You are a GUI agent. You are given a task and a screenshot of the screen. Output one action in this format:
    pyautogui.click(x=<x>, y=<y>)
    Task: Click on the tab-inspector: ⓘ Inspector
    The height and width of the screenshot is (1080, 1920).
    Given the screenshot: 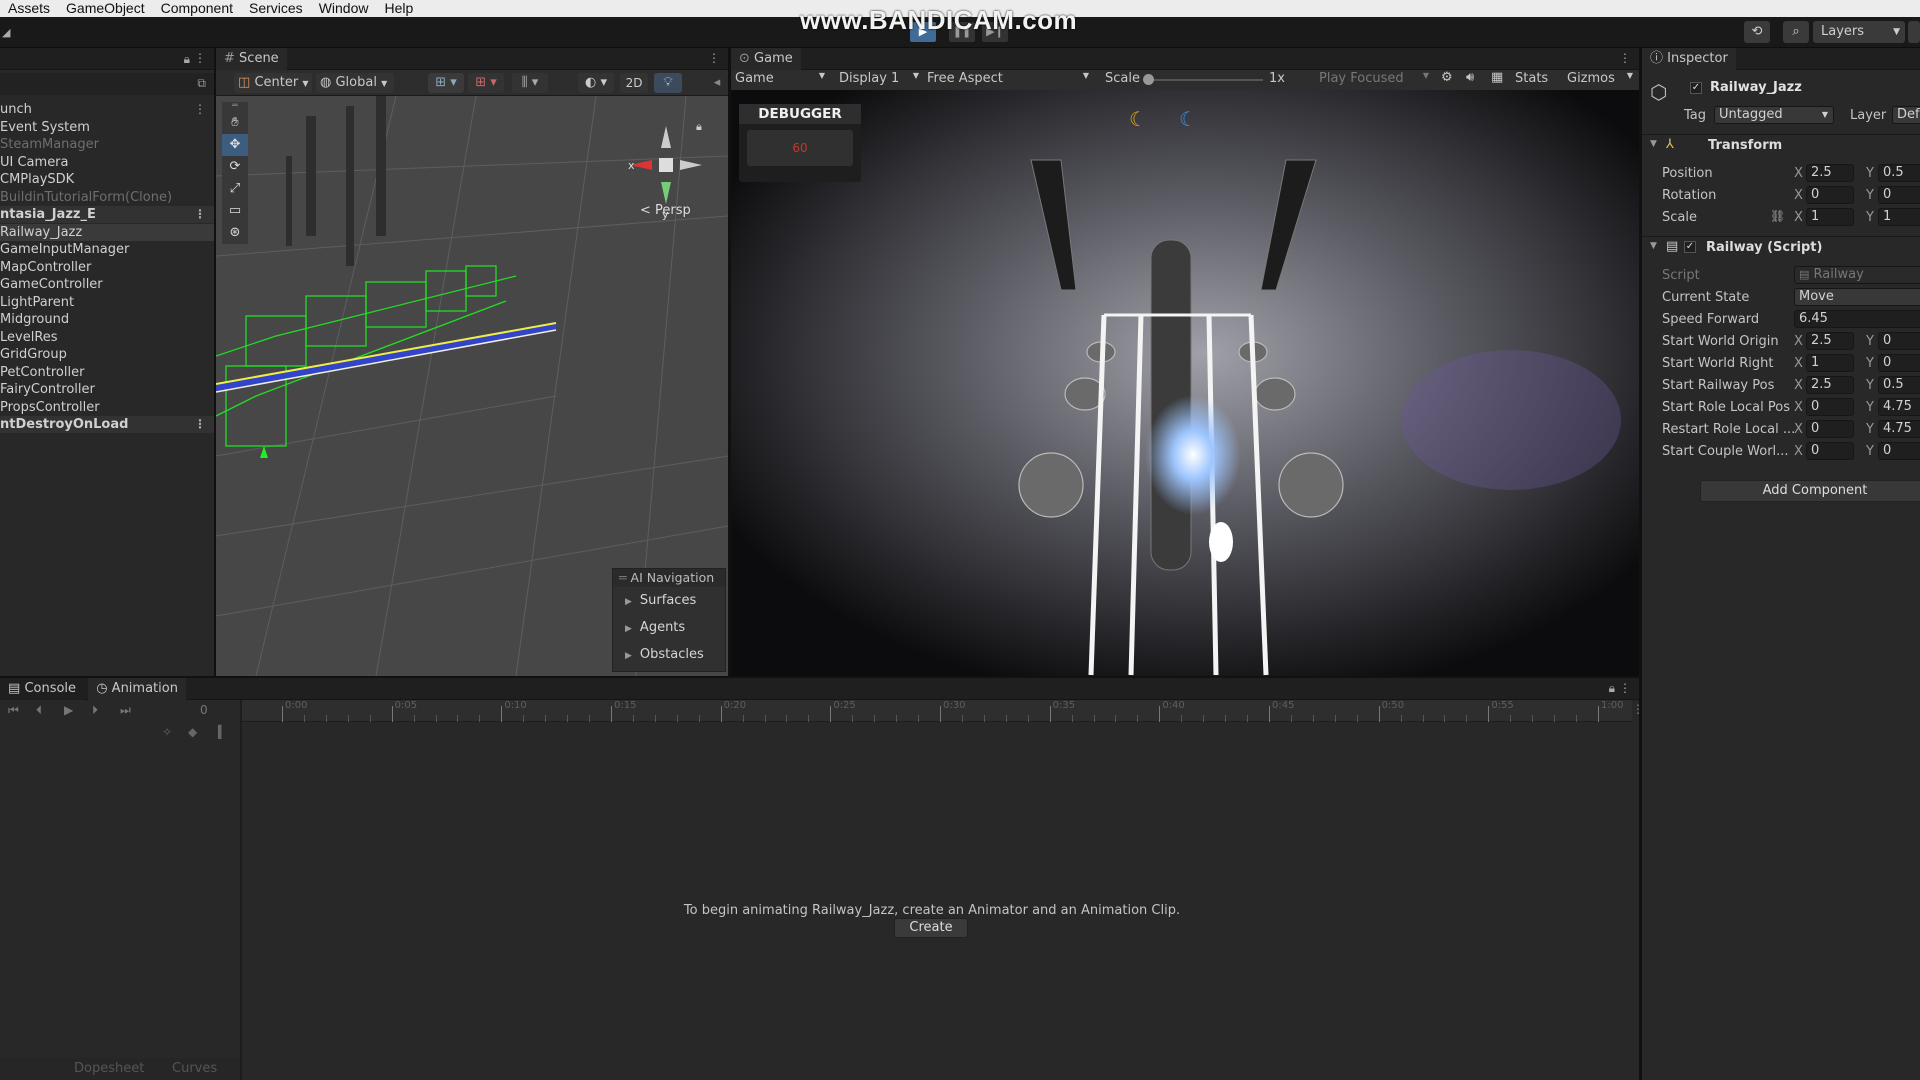 What is the action you would take?
    pyautogui.click(x=1689, y=59)
    